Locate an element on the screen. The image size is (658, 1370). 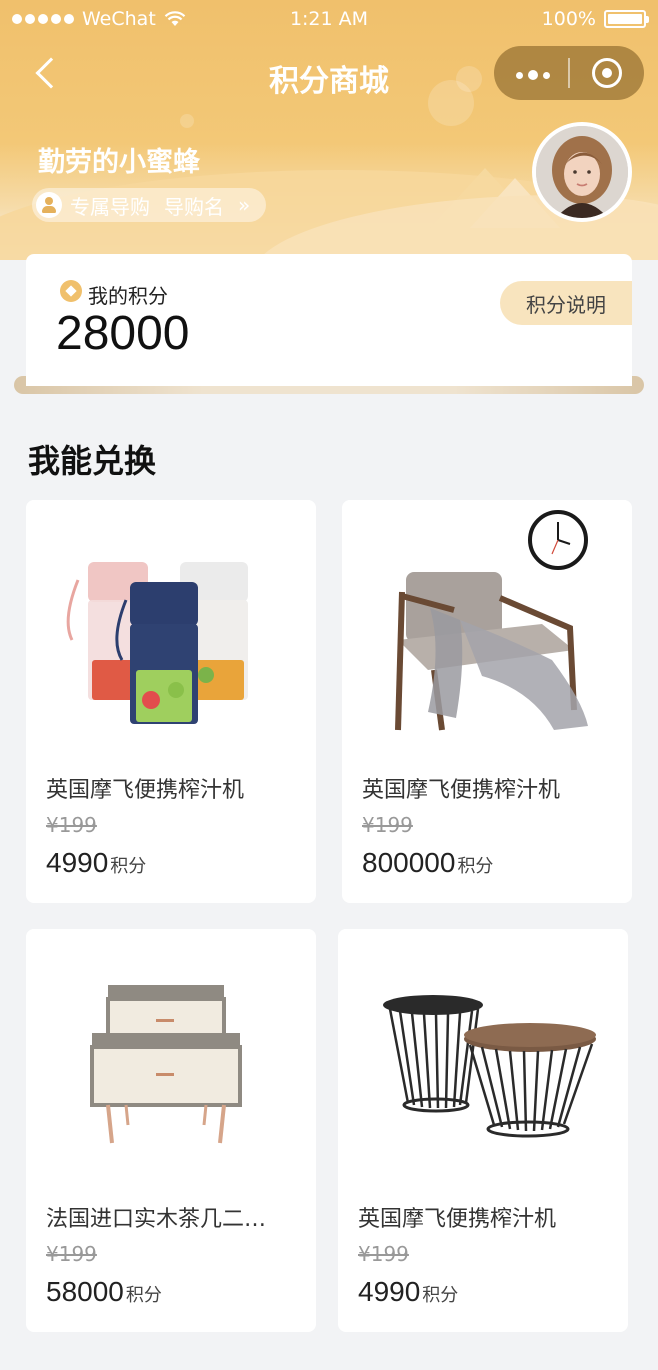
product-image-juicer is located at coordinates (171, 625).